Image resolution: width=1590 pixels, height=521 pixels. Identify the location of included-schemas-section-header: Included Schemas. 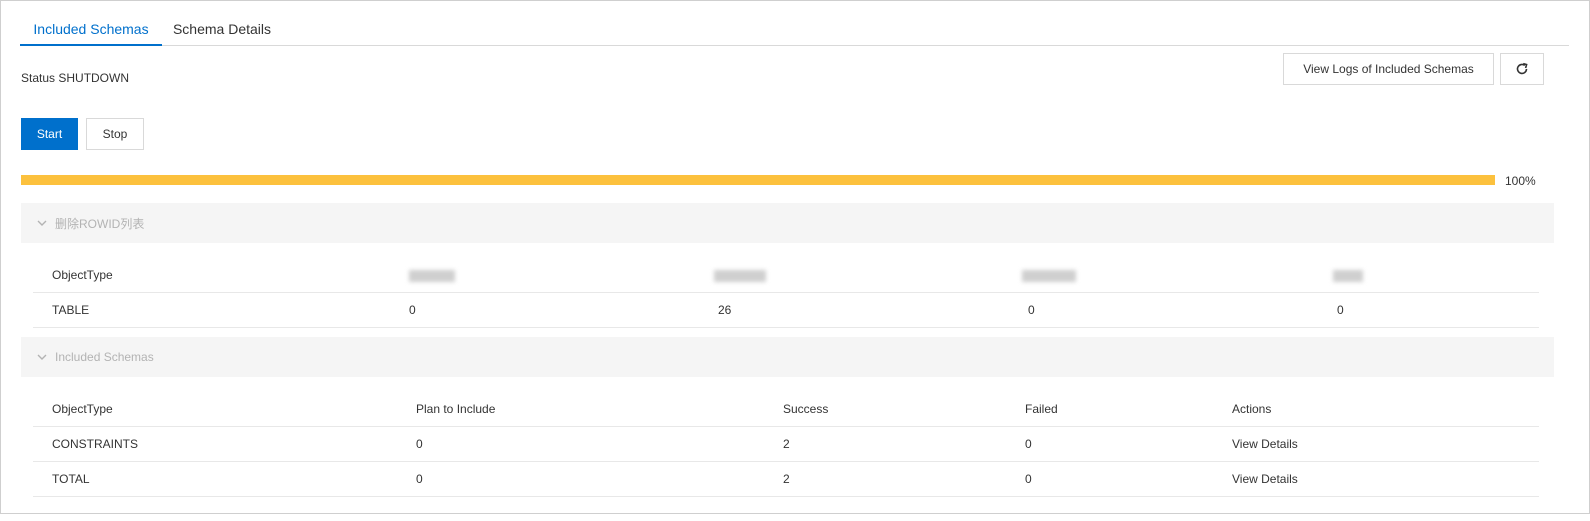
(787, 357).